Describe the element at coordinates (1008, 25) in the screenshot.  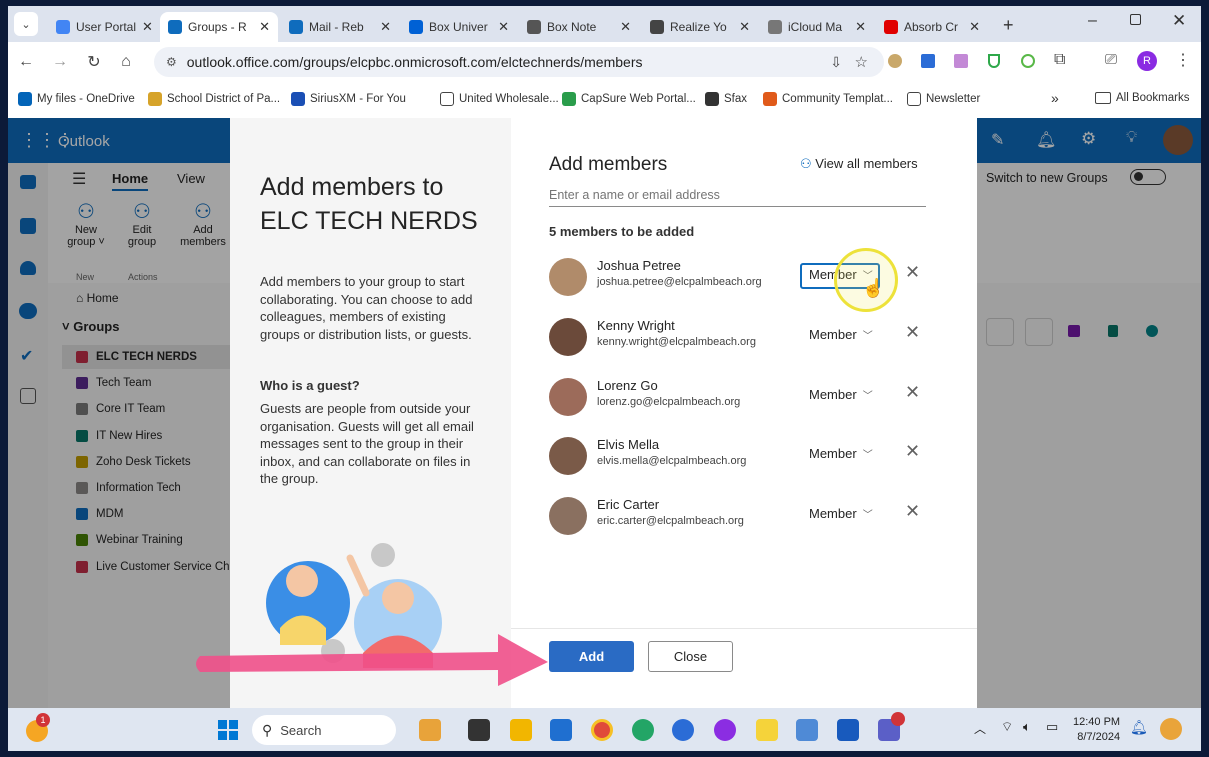
I see `new-tab-button: +` at that location.